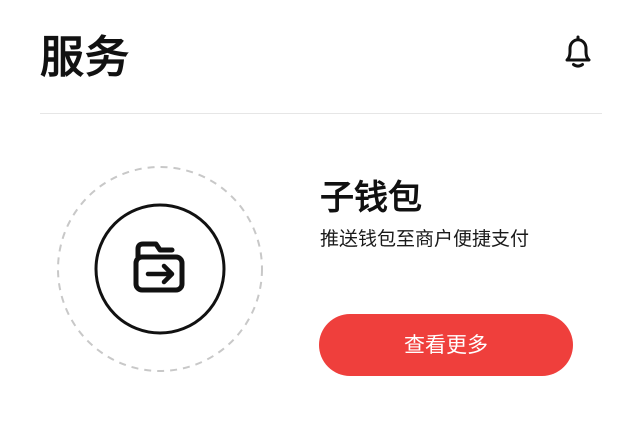  I want to click on page-title: 服务, so click(85, 57).